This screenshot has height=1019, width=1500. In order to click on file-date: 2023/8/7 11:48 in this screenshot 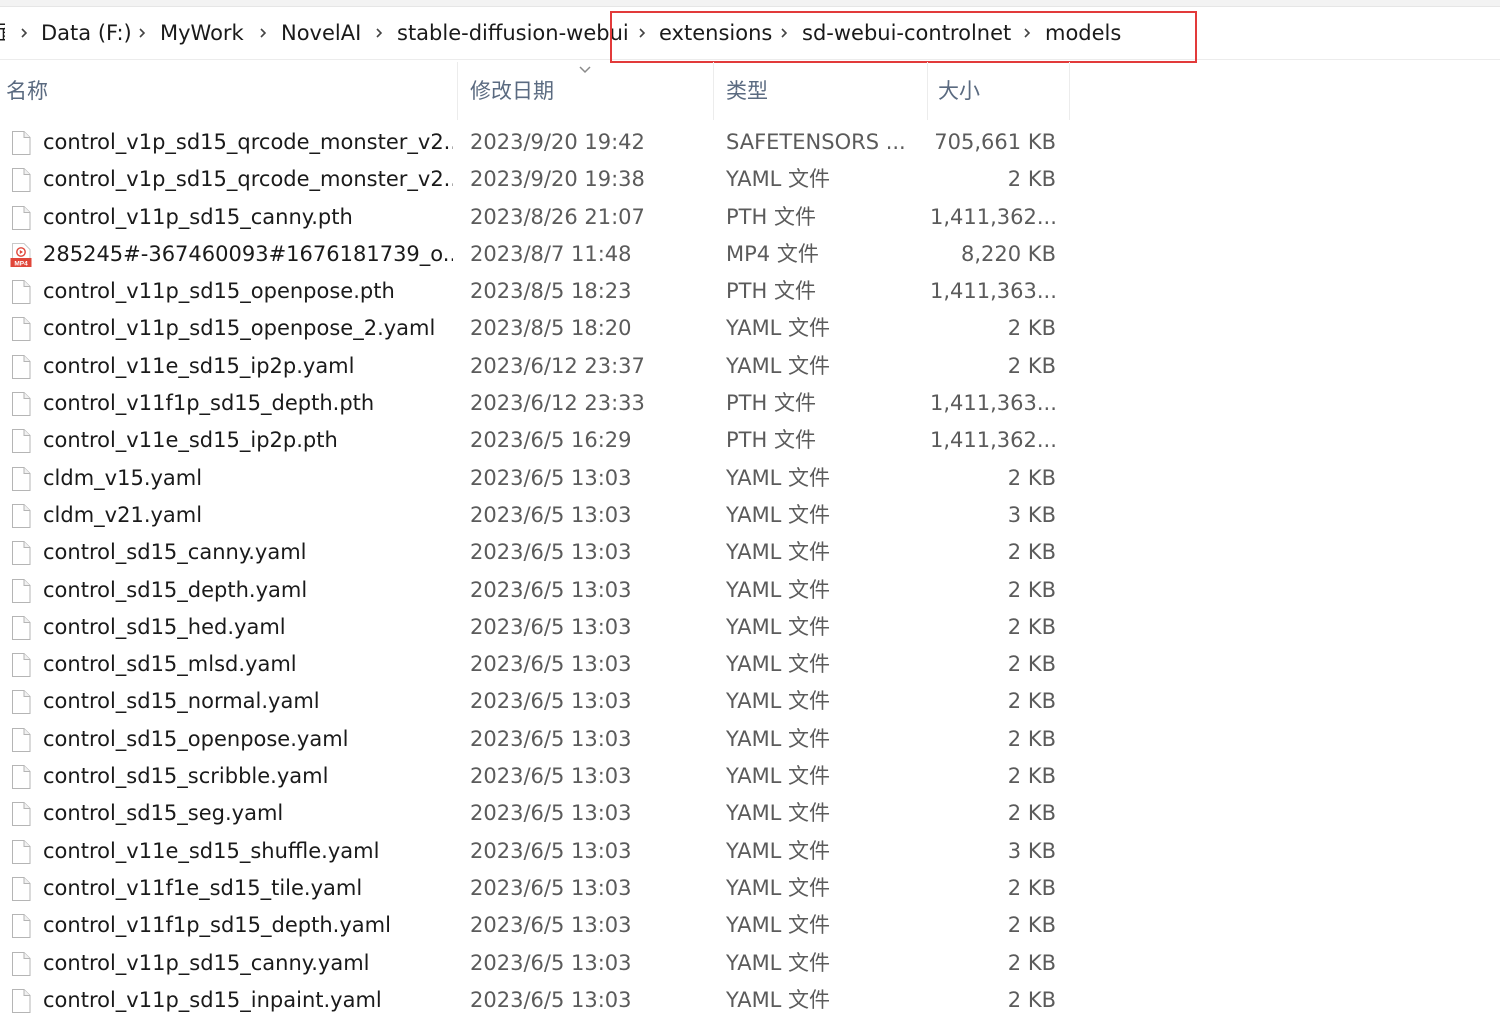, I will do `click(551, 253)`.